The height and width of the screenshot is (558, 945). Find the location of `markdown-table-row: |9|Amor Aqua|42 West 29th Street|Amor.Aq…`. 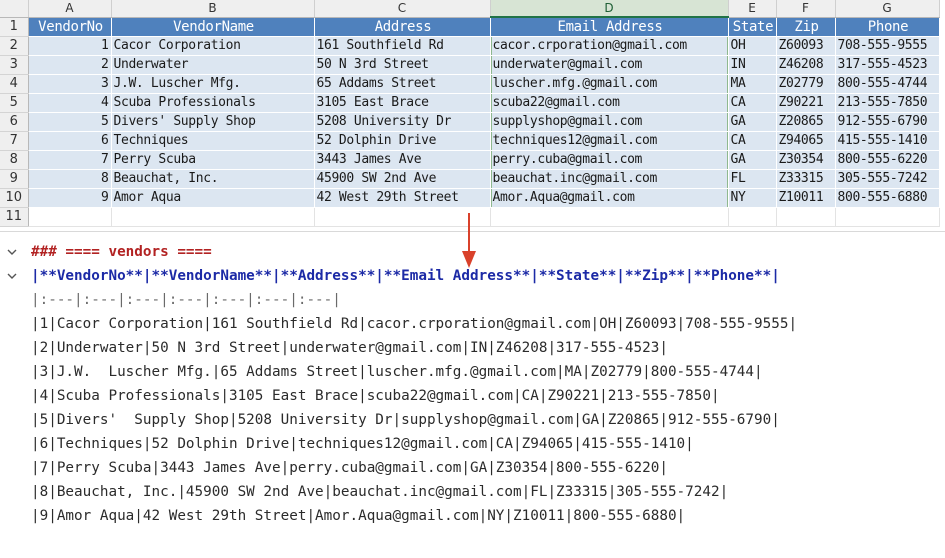

markdown-table-row: |9|Amor Aqua|42 West 29th Street|Amor.Aq… is located at coordinates (358, 516).